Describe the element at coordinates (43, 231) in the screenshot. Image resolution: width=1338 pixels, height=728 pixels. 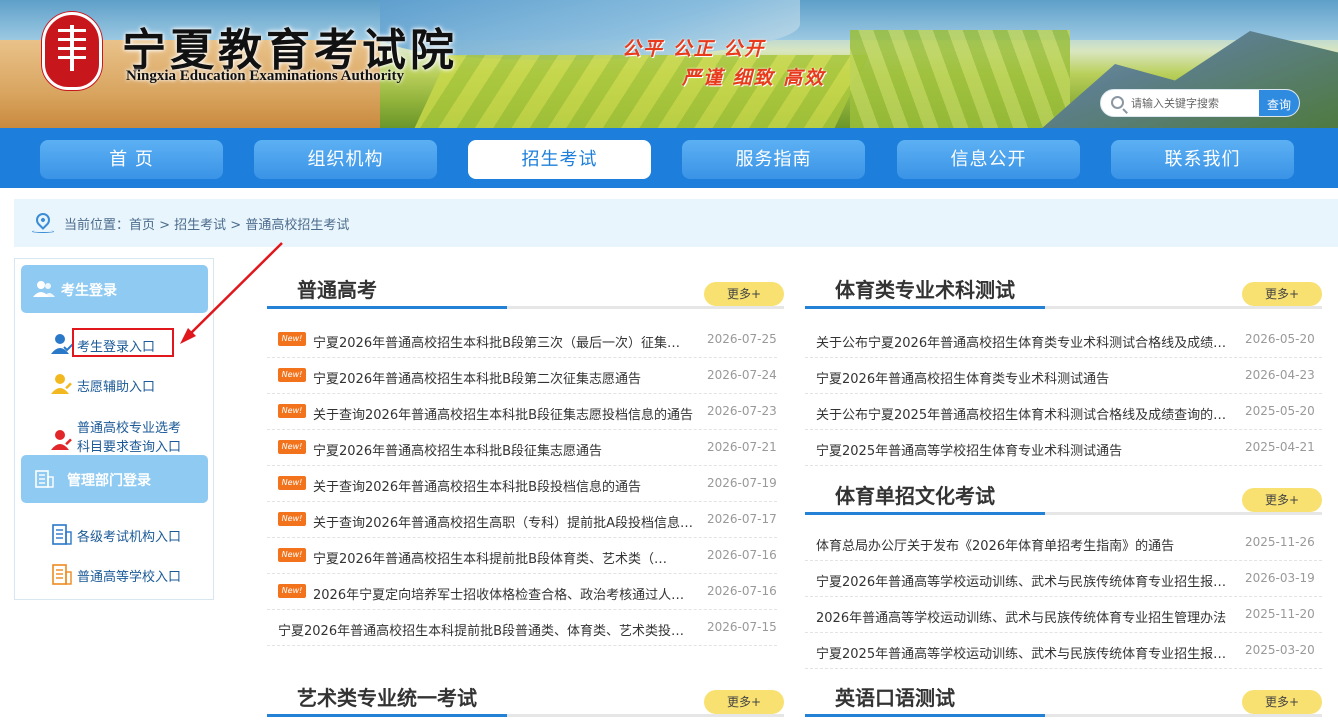
I see `location-pin-base` at that location.